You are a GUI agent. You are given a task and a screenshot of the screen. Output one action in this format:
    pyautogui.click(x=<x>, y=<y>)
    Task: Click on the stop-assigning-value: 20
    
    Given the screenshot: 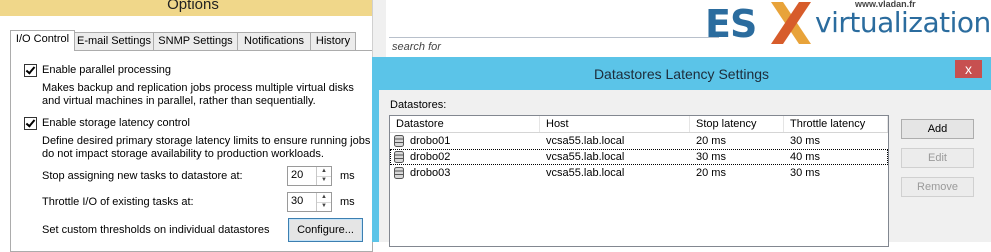 What is the action you would take?
    pyautogui.click(x=297, y=175)
    